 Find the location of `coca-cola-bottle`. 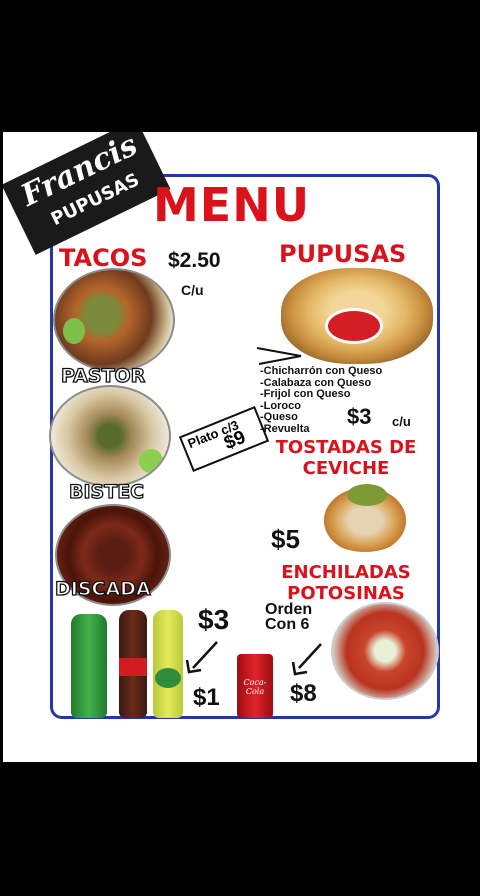

coca-cola-bottle is located at coordinates (133, 664).